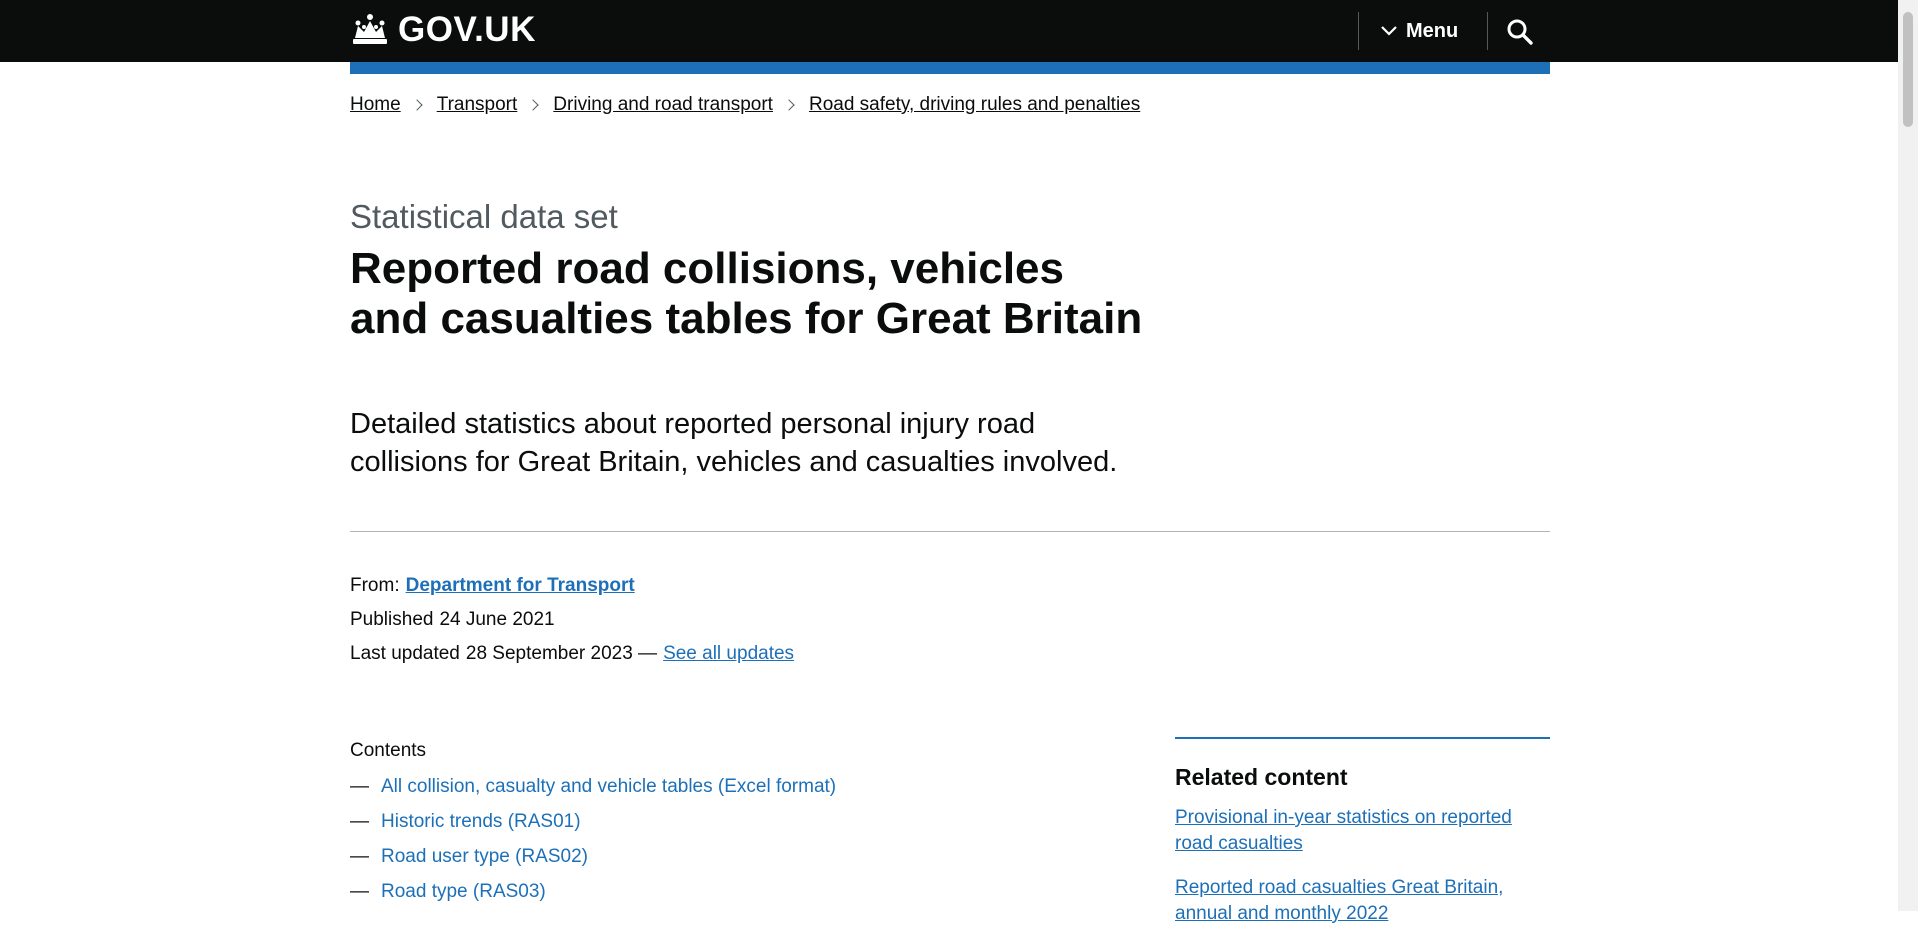 The width and height of the screenshot is (1918, 945). What do you see at coordinates (593, 828) in the screenshot?
I see `list-item: — Historic trends (RAS01)` at bounding box center [593, 828].